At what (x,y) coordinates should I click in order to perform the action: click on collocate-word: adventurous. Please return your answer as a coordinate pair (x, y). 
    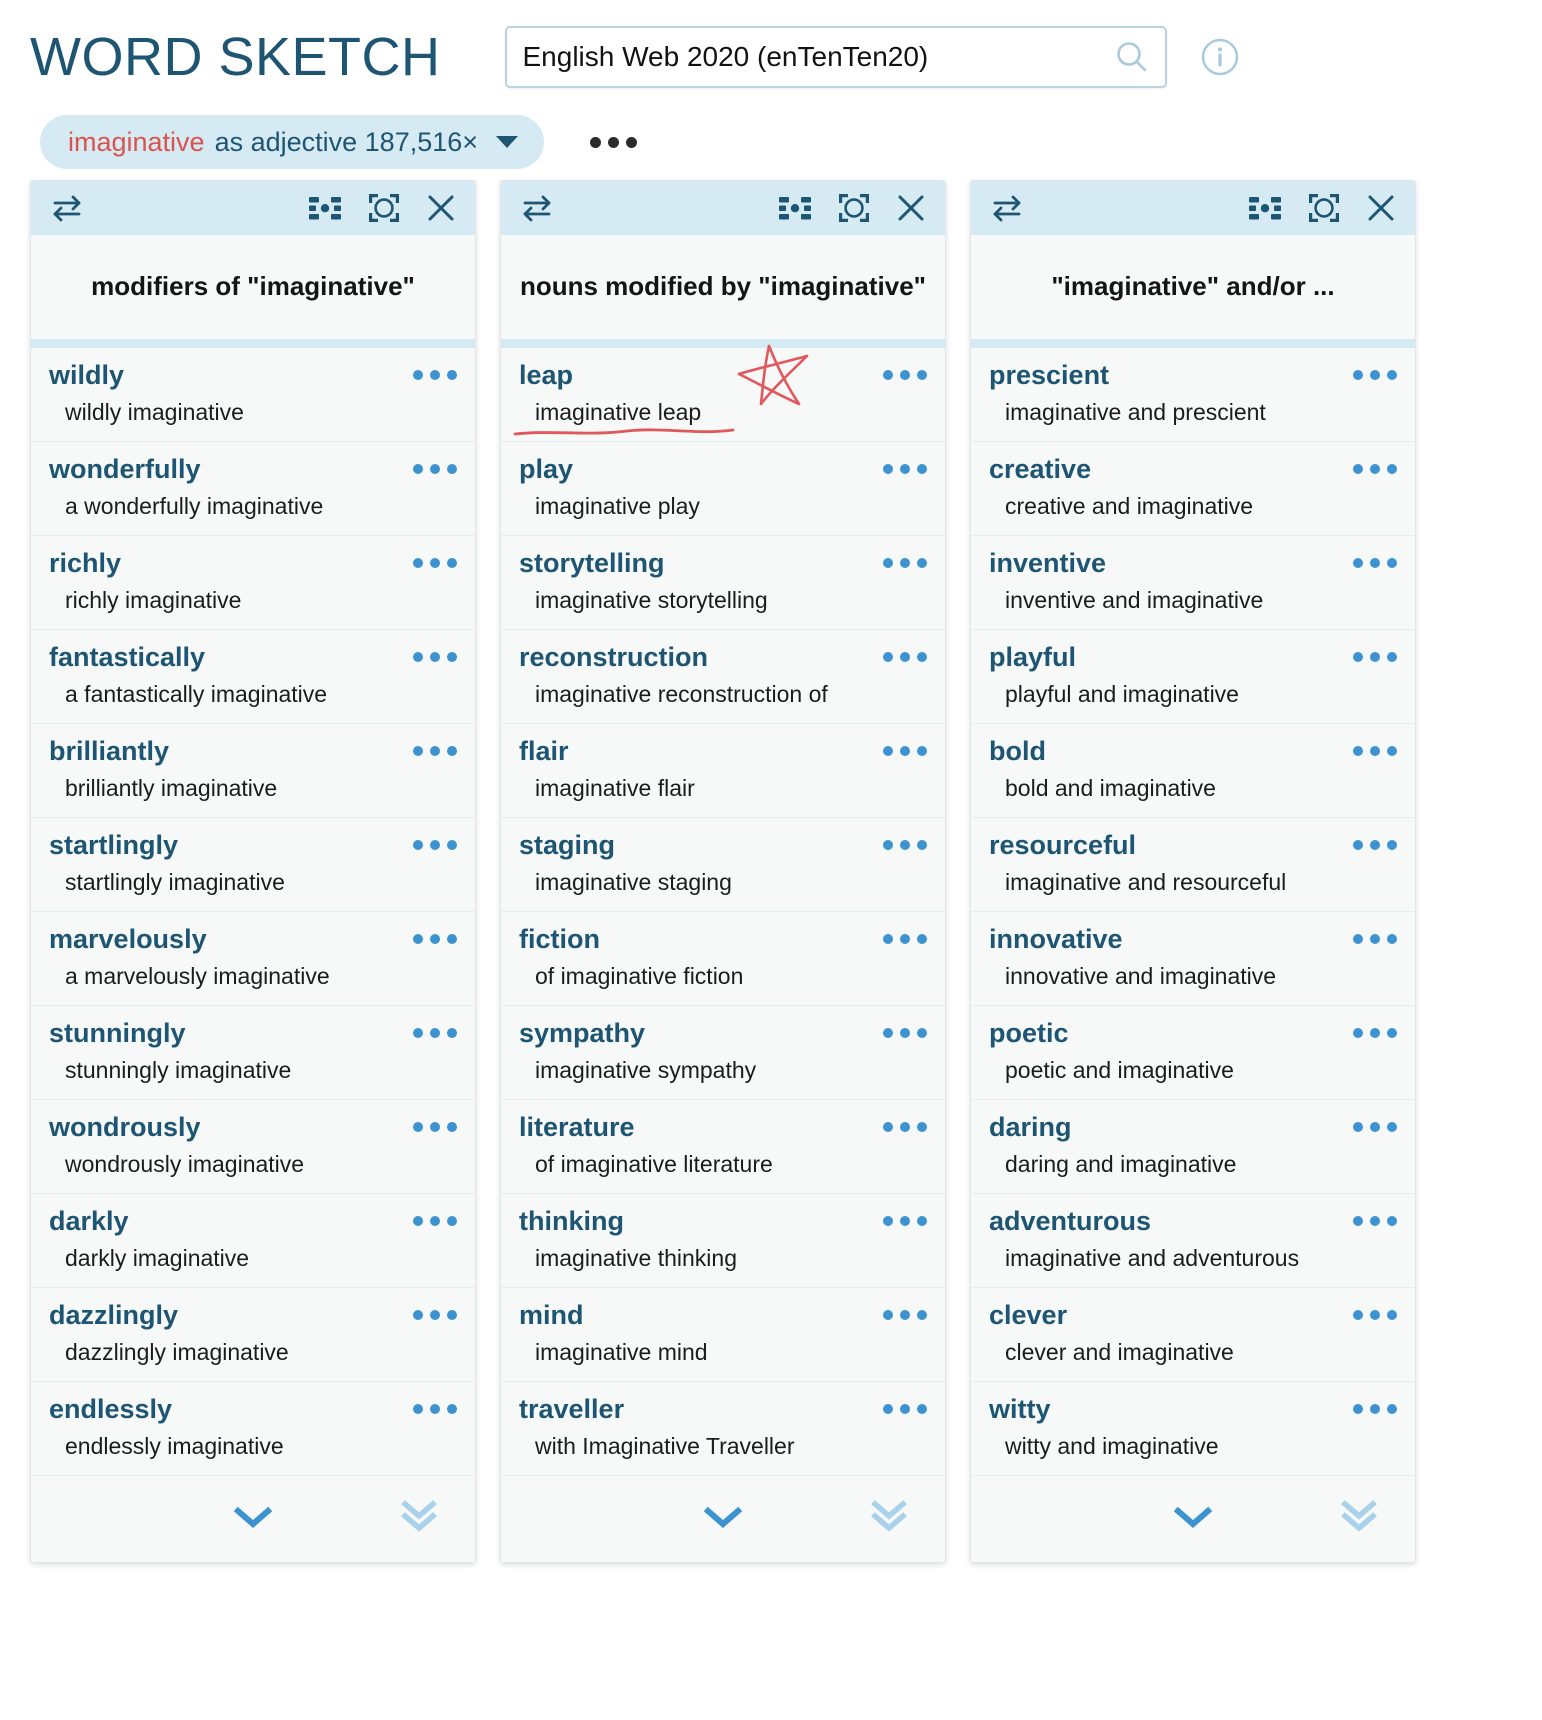
    Looking at the image, I should click on (1070, 1221).